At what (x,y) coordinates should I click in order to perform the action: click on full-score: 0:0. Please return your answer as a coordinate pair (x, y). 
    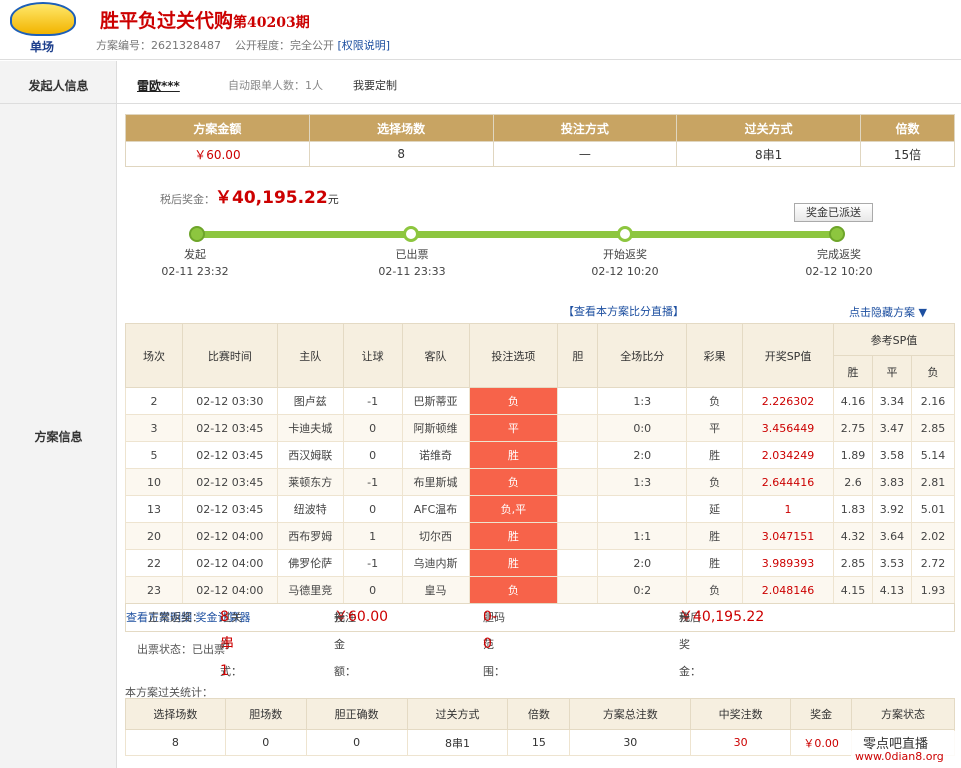
    Looking at the image, I should click on (642, 428).